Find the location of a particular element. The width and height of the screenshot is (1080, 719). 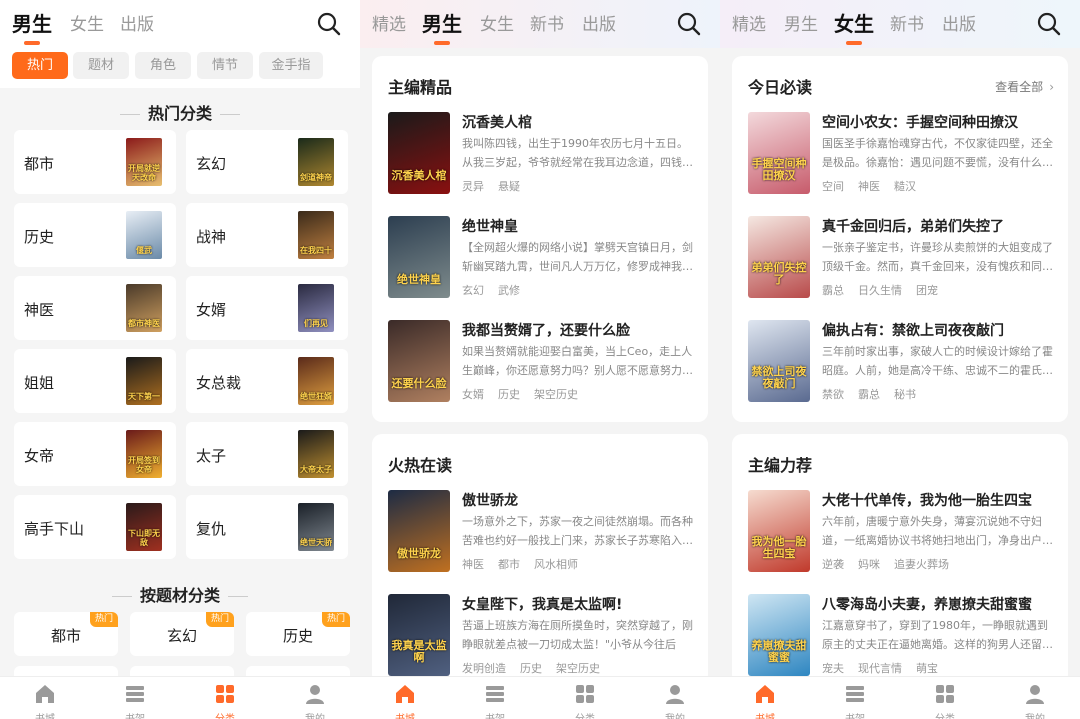

book-tag: 风水相师 is located at coordinates (556, 564).